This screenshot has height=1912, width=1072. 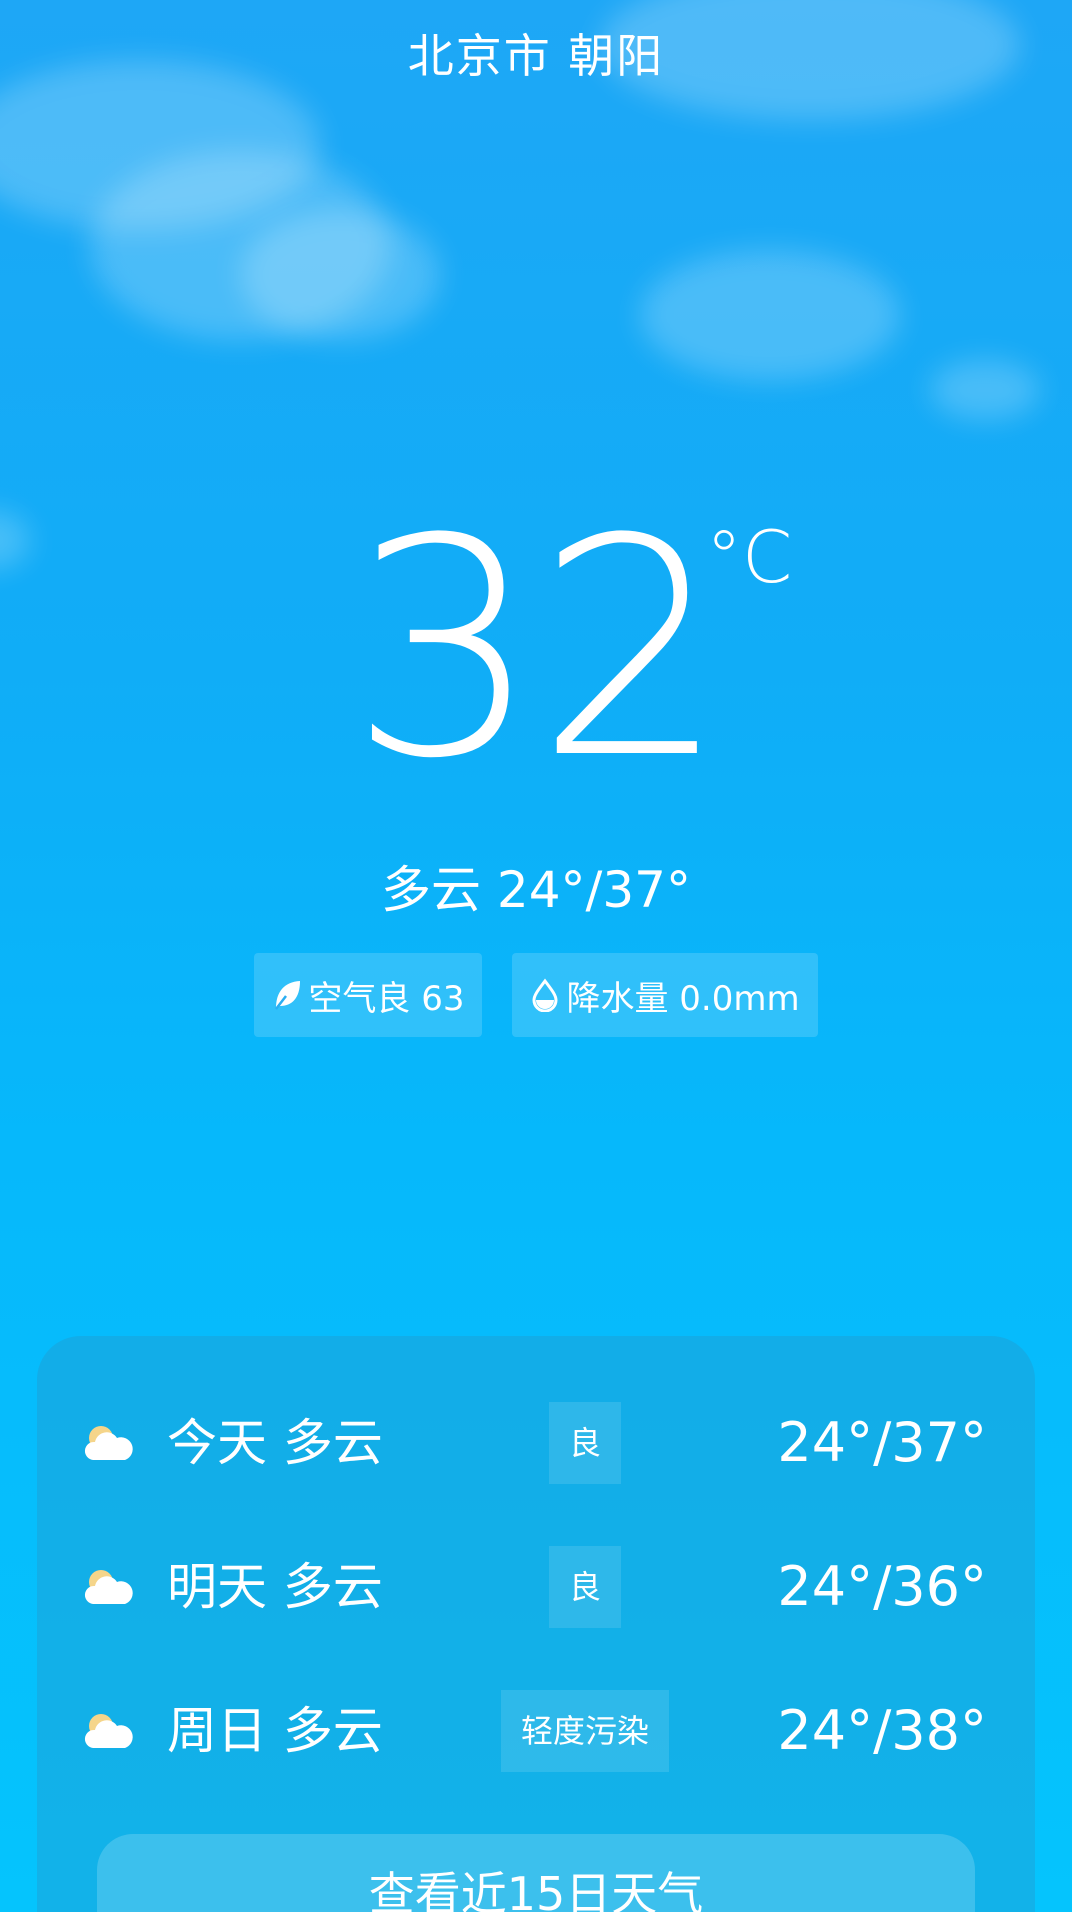 I want to click on air-quality-chip: 空气良 63, so click(x=368, y=995).